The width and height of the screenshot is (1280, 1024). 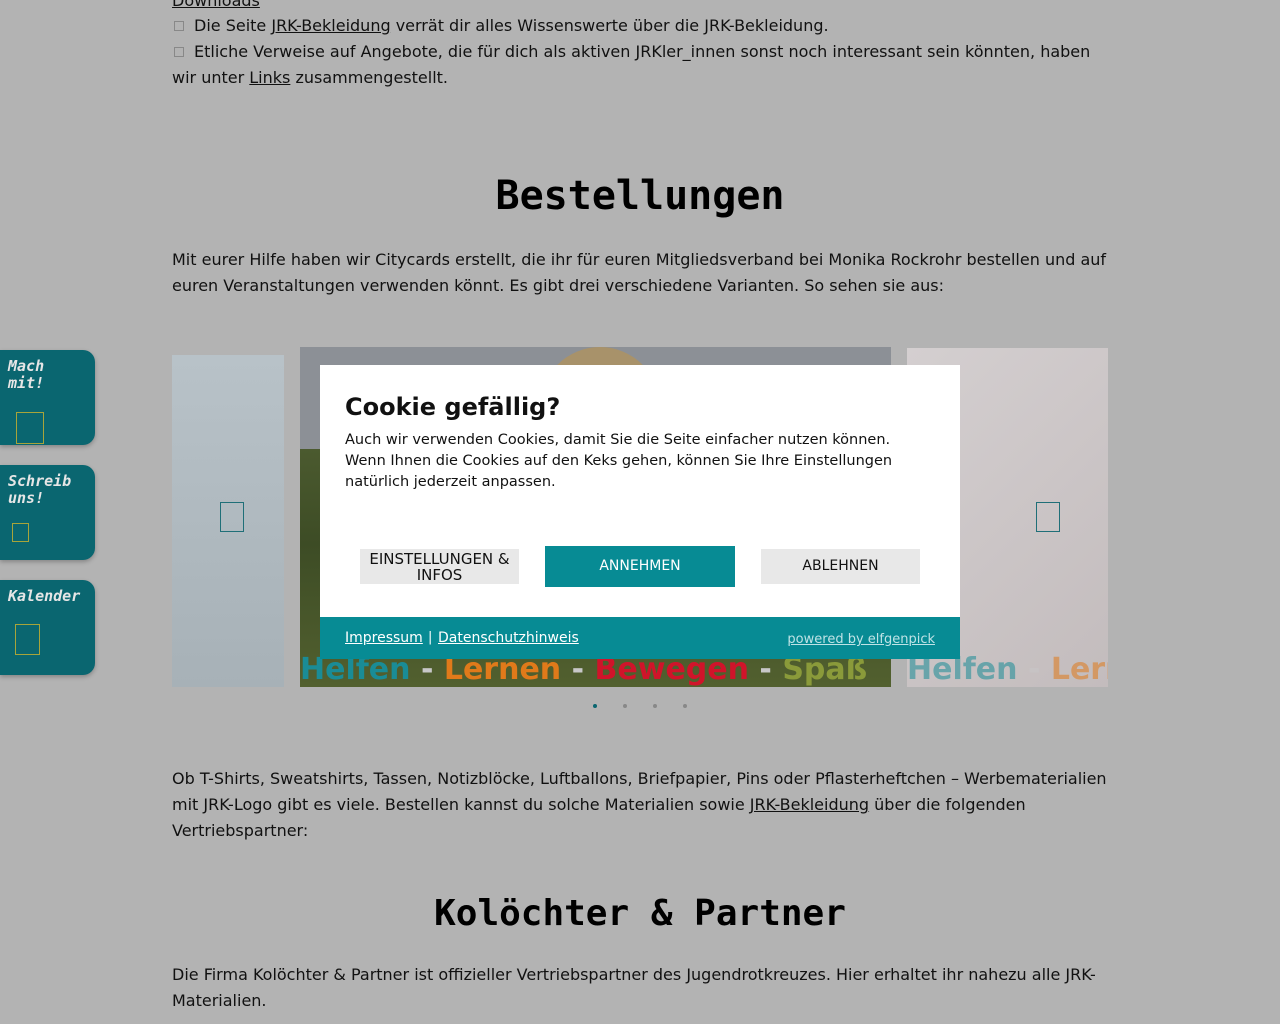 What do you see at coordinates (640, 913) in the screenshot?
I see `partner-heading: Kolöchter & Partner` at bounding box center [640, 913].